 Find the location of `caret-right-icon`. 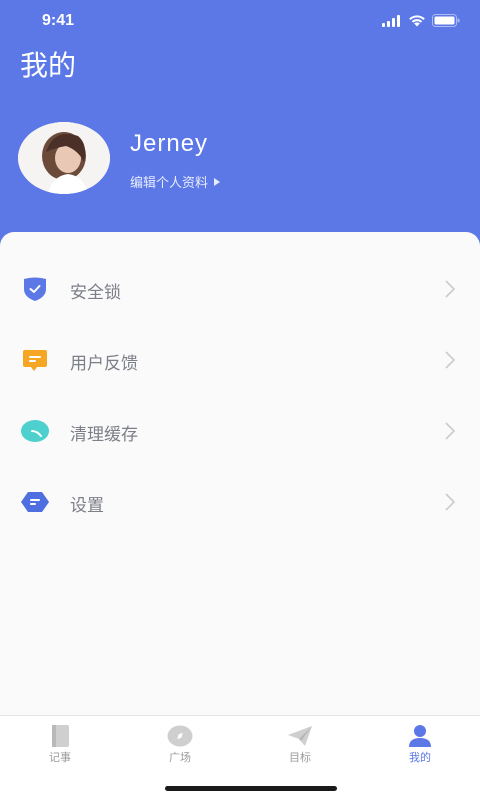

caret-right-icon is located at coordinates (217, 181).